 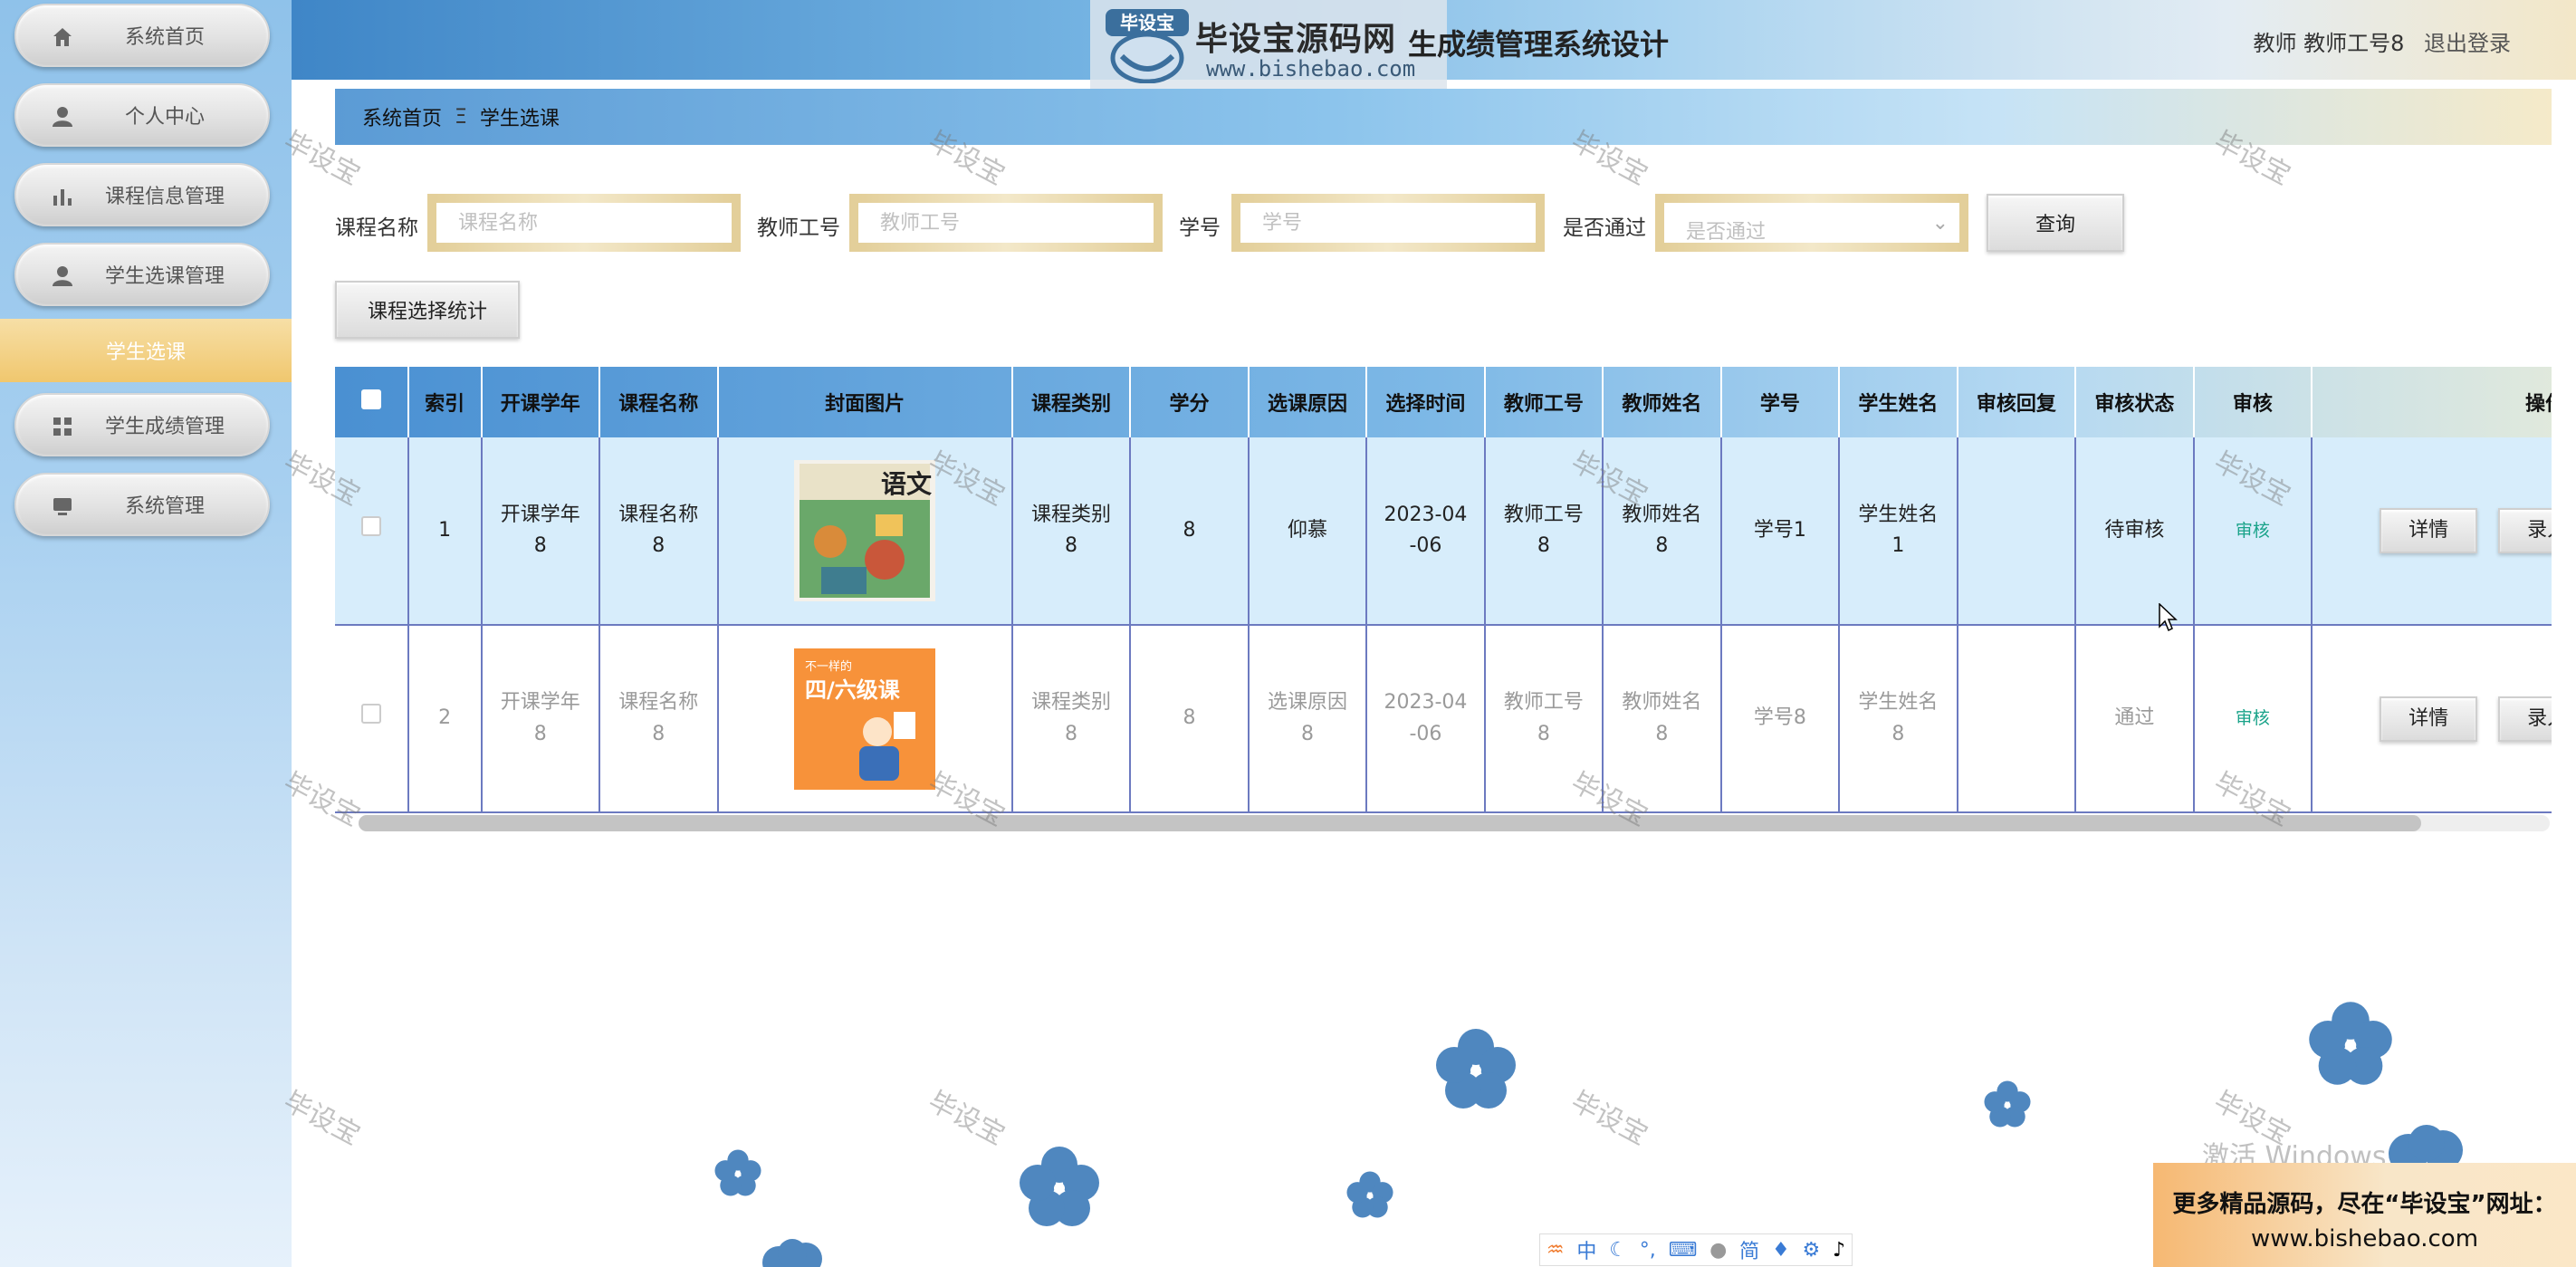 I want to click on cell-reason: 仰慕, so click(x=1308, y=531).